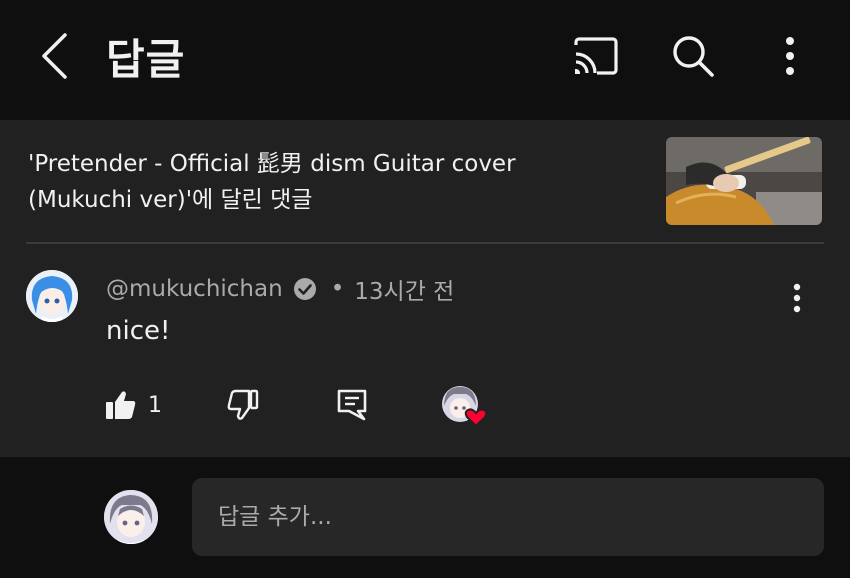 This screenshot has width=850, height=578. I want to click on search-icon, so click(693, 56).